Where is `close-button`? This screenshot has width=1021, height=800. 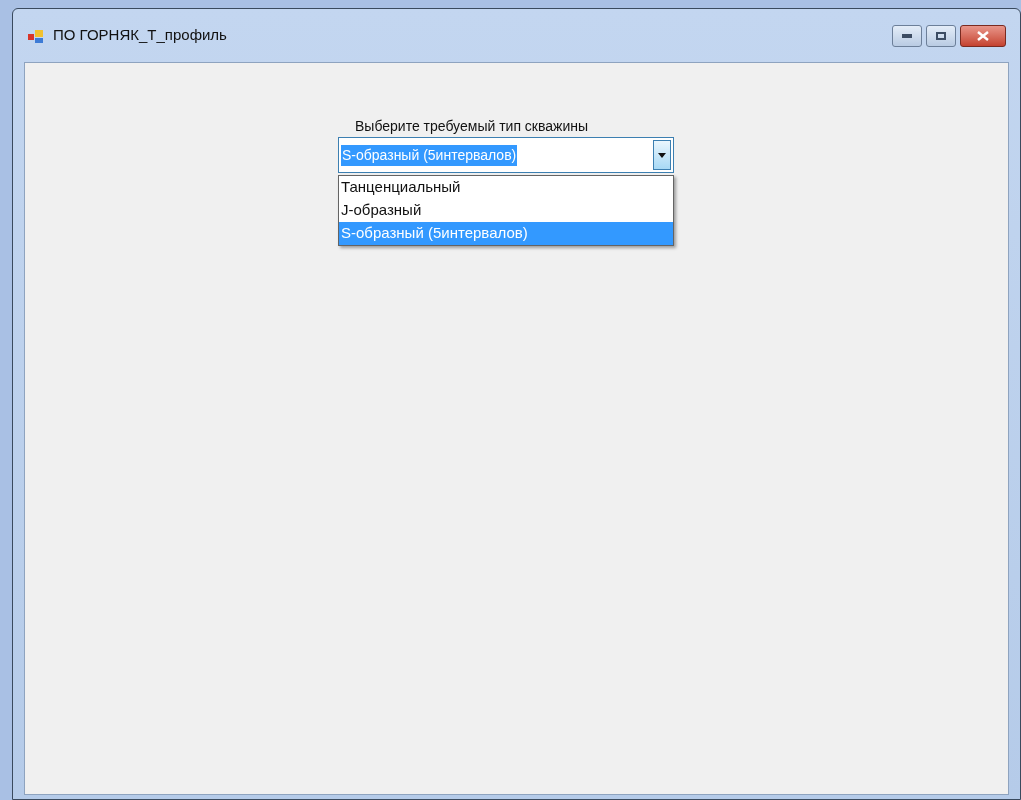 close-button is located at coordinates (983, 35).